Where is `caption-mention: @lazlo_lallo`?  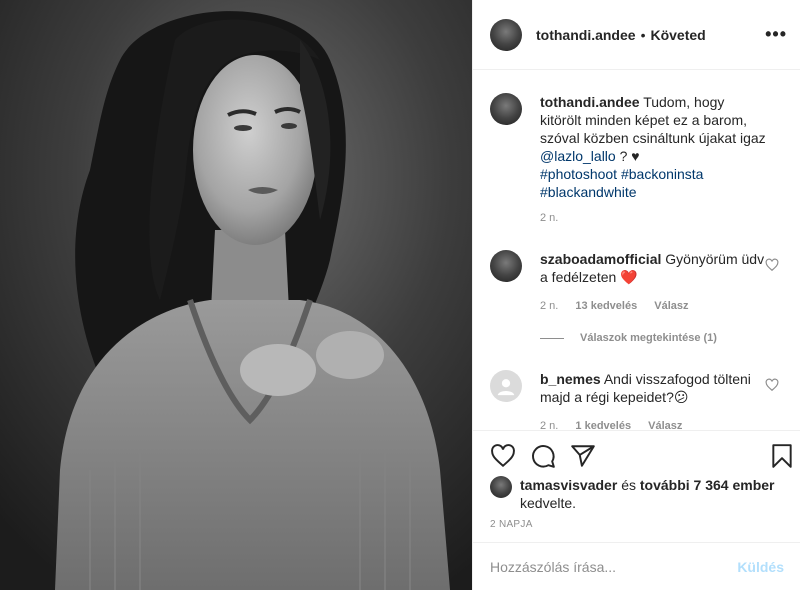 caption-mention: @lazlo_lallo is located at coordinates (578, 156).